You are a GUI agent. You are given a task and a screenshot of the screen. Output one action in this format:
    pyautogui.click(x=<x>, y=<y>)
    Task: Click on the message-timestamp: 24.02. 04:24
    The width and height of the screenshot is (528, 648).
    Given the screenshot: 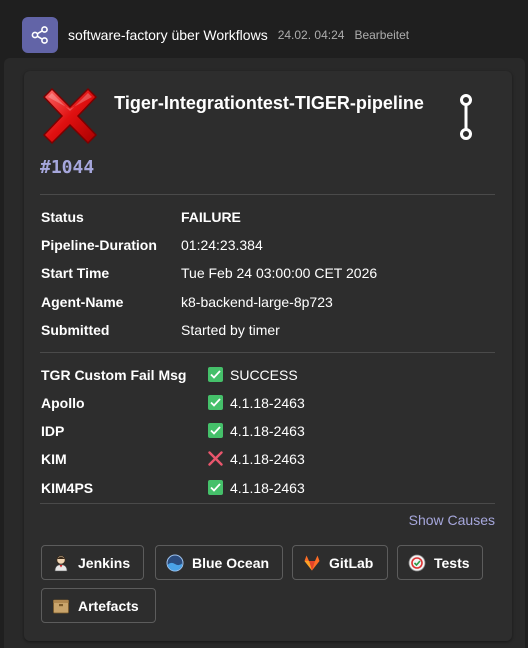 What is the action you would take?
    pyautogui.click(x=311, y=35)
    